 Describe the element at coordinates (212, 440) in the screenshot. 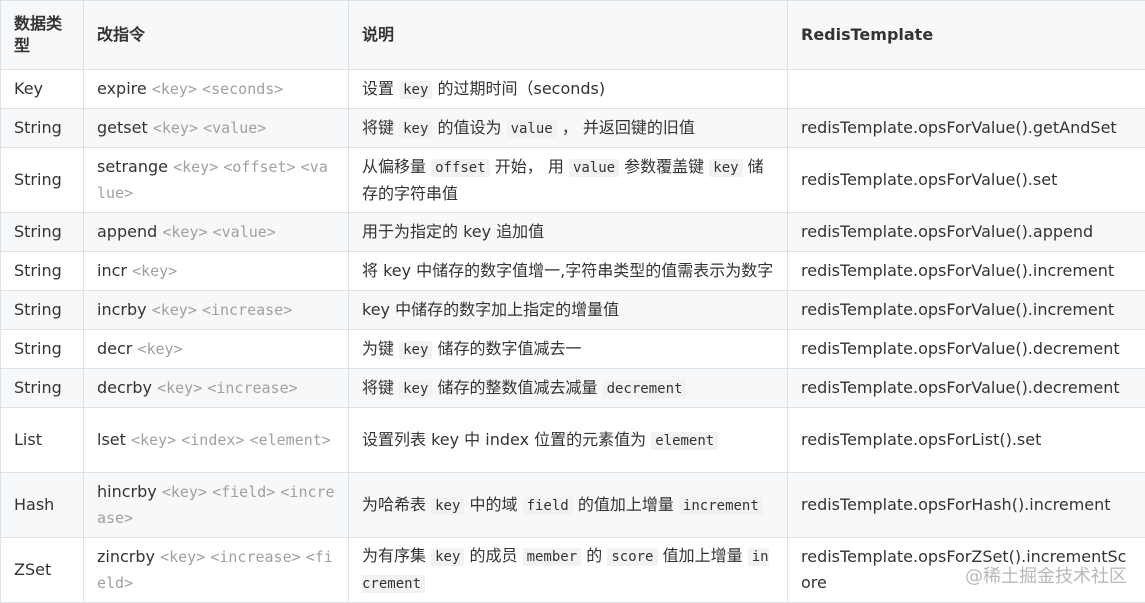

I see `command-arg: <index>` at that location.